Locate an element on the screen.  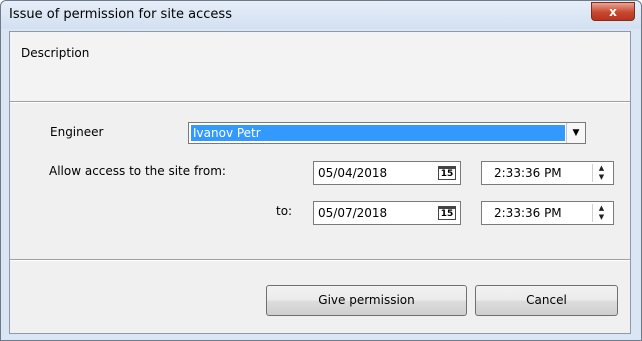
engineer-selected-value: Ivanov Petr is located at coordinates (378, 133).